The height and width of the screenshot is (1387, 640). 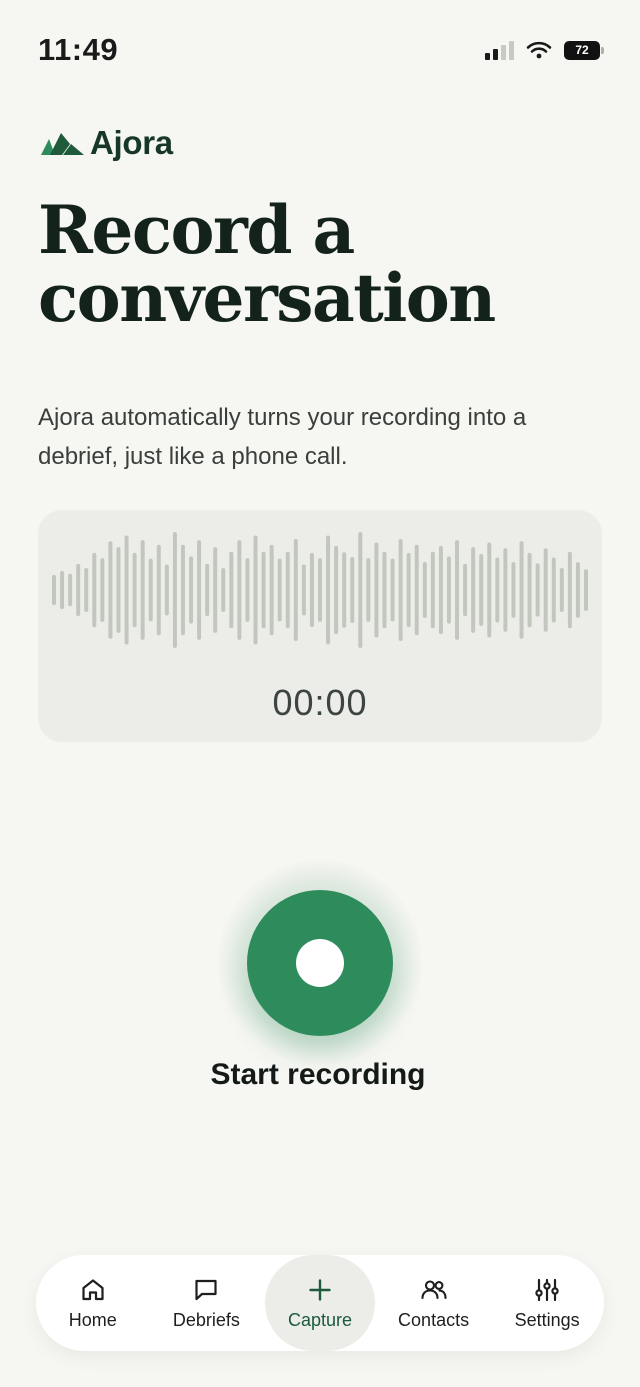 I want to click on wifi-icon, so click(x=539, y=50).